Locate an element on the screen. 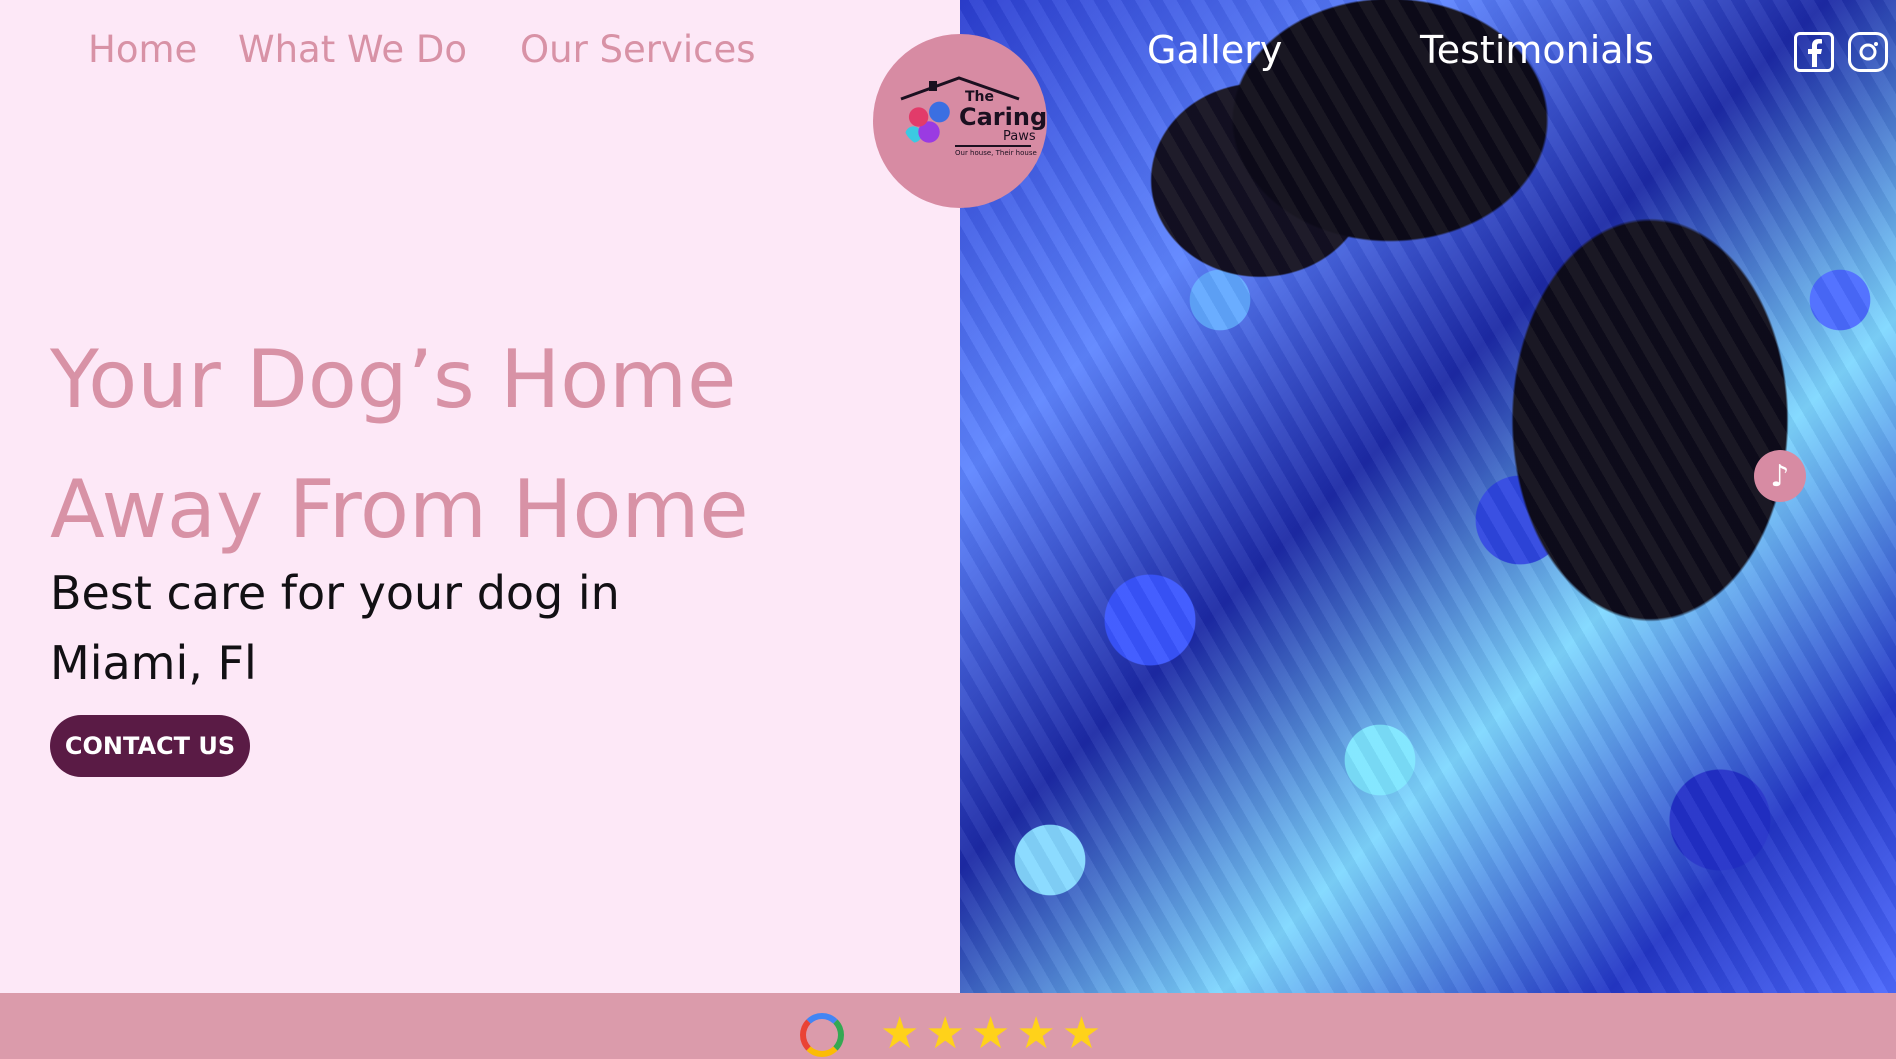 This screenshot has width=1896, height=1059. google-icon is located at coordinates (822, 1035).